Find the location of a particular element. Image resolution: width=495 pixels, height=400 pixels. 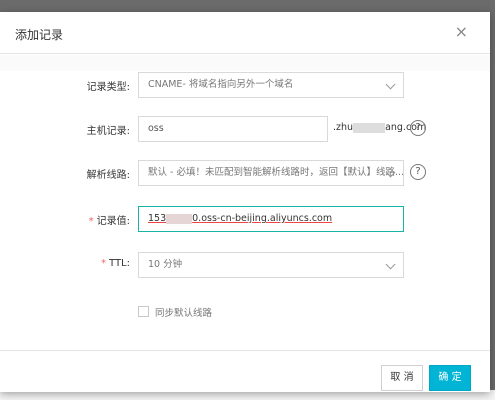

record-value-input: 153 0.oss-cn-beijing.aliyuncs.com is located at coordinates (271, 219).